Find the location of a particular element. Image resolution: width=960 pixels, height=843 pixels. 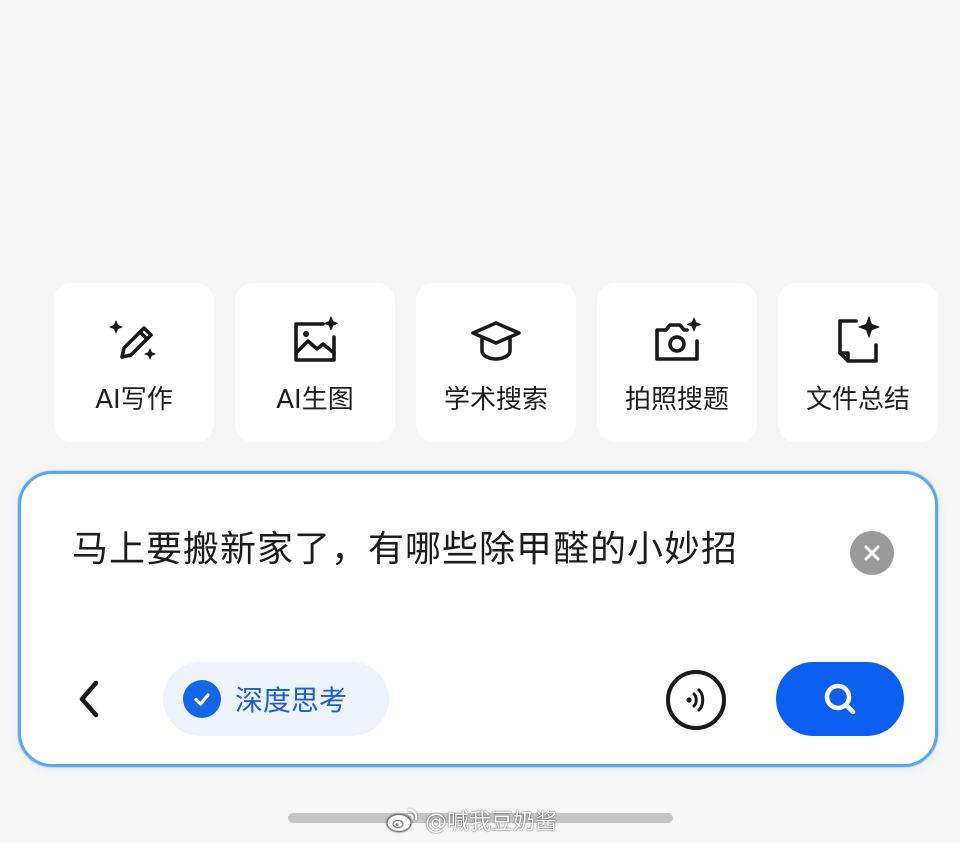

quick-action-label: AI生图 is located at coordinates (315, 400).